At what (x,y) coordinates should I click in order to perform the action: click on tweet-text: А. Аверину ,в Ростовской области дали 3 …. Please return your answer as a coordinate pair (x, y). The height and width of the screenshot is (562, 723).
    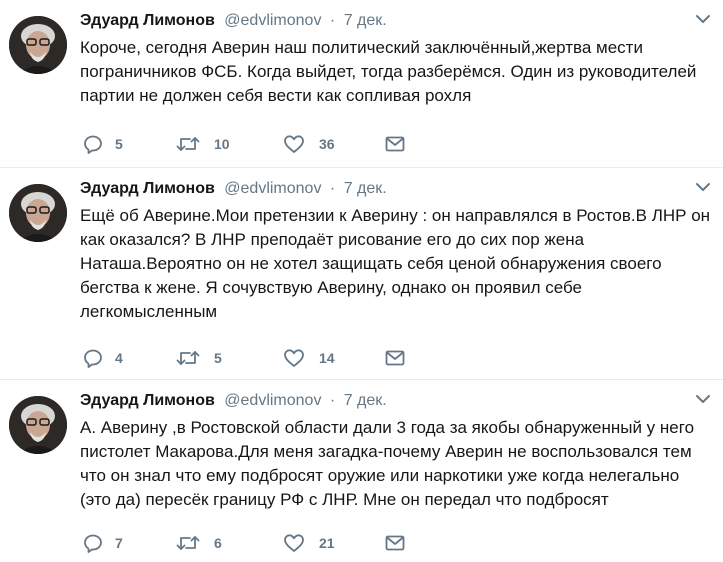
    Looking at the image, I should click on (387, 463).